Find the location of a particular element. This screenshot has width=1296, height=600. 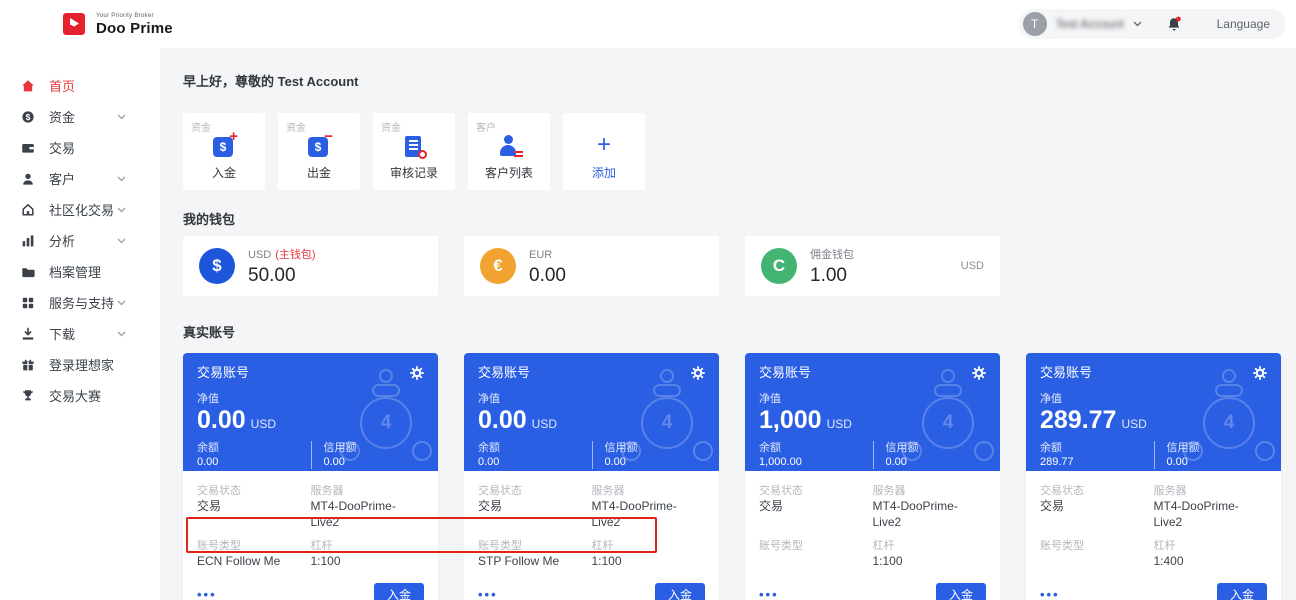

notification-bell-icon is located at coordinates (1174, 24).